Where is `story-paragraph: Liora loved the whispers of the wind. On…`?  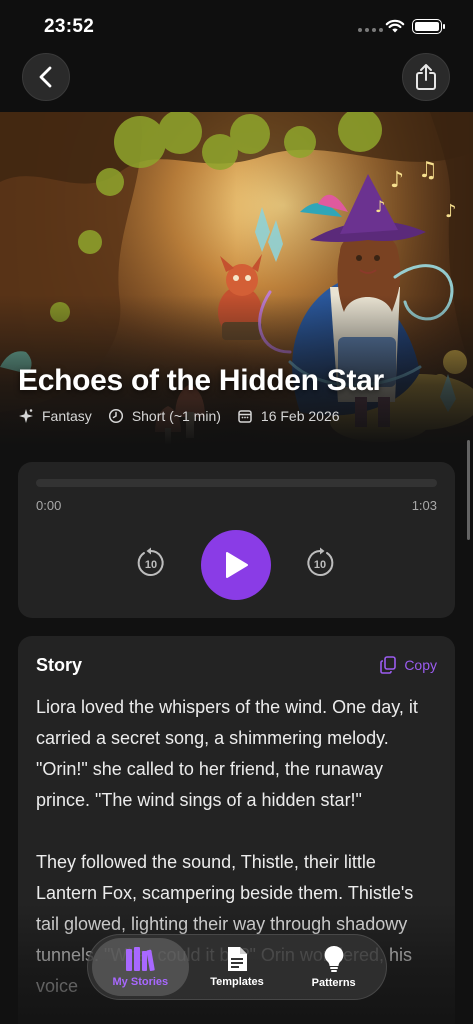 story-paragraph: Liora loved the whispers of the wind. On… is located at coordinates (227, 753).